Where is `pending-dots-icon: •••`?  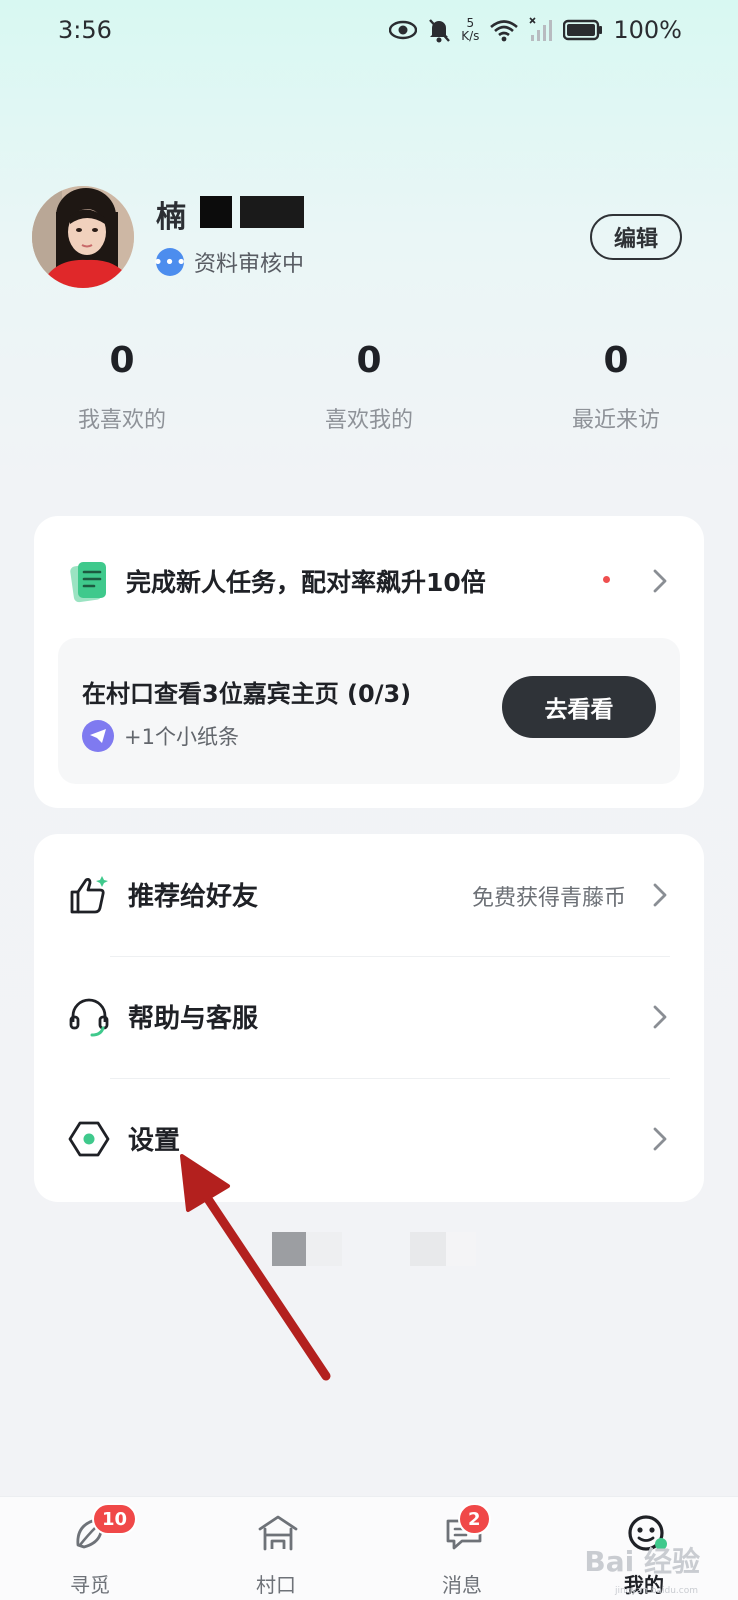
pending-dots-icon: ••• is located at coordinates (169, 262).